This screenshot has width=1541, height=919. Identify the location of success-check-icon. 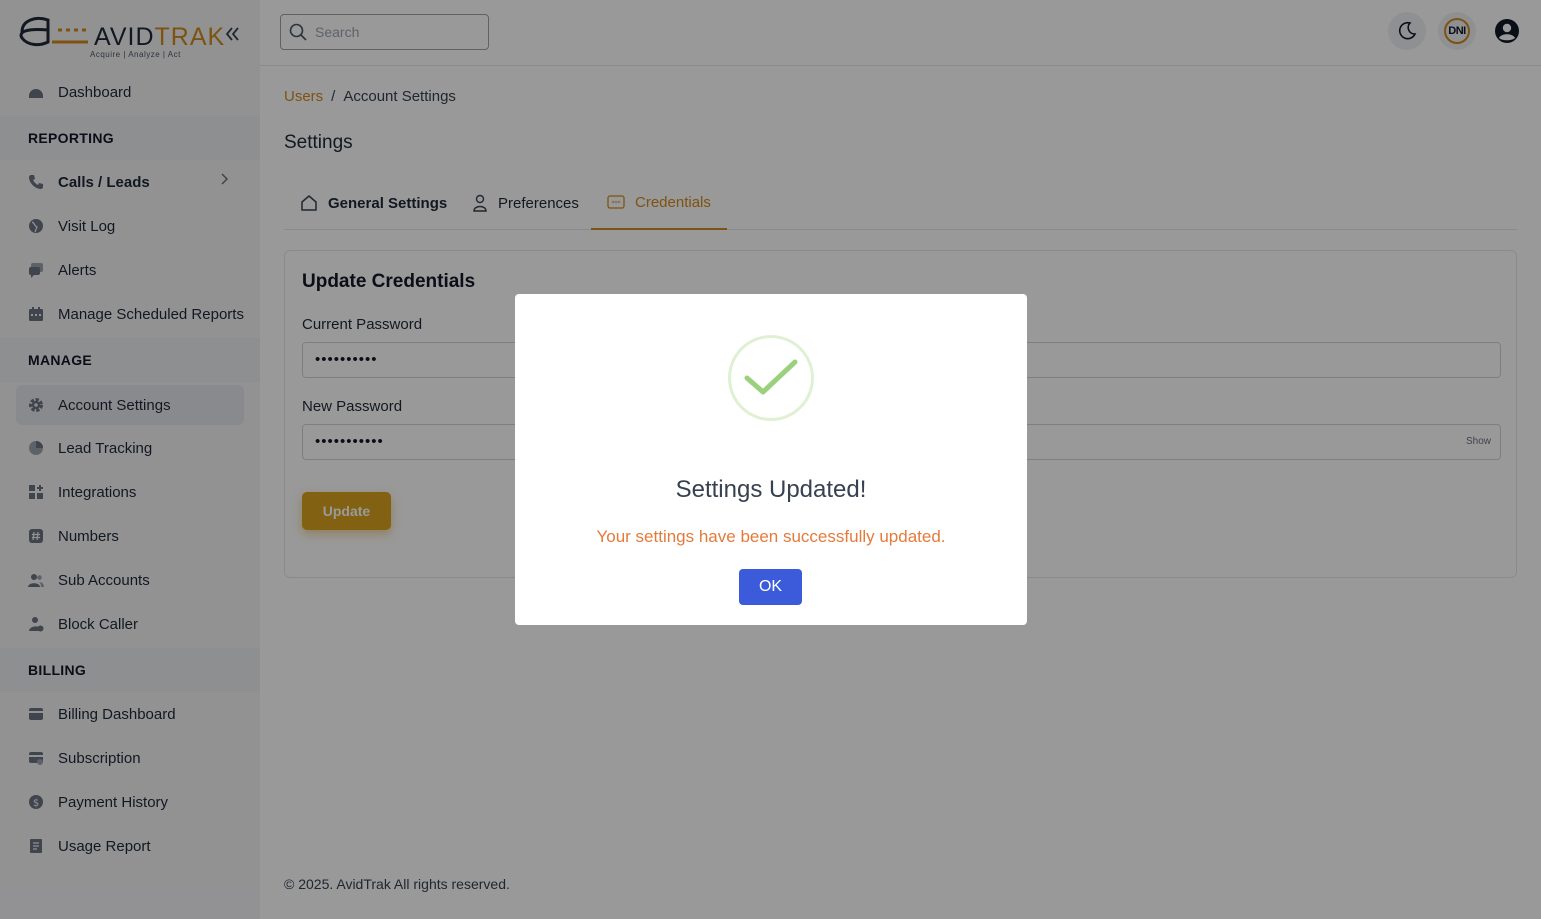
(771, 378).